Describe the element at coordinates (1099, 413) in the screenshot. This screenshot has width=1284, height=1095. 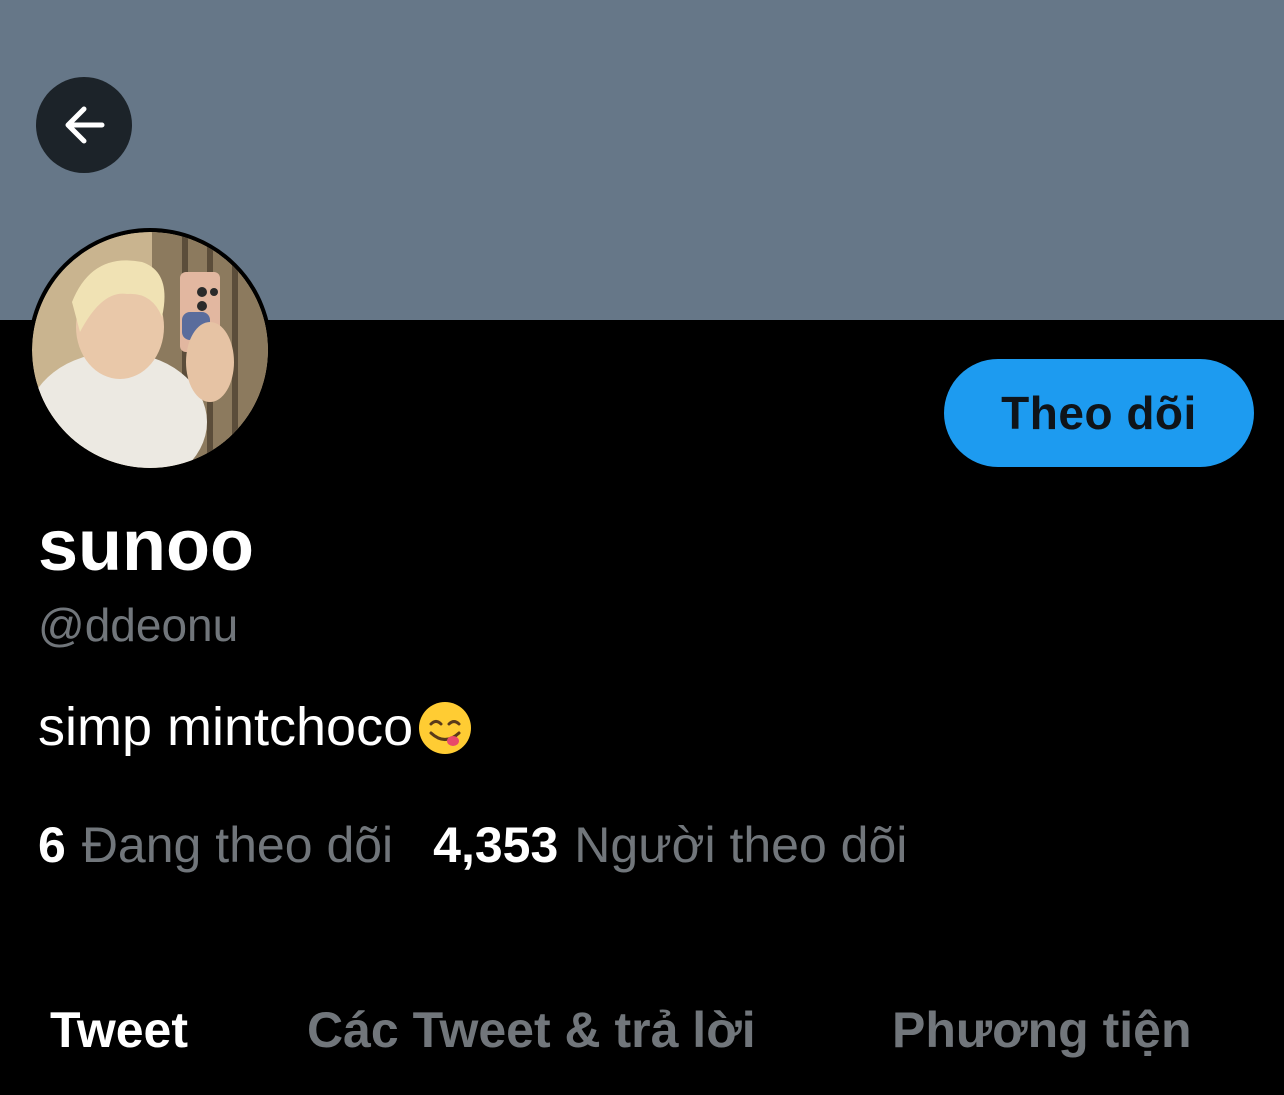
I see `follow-button: Theo dõi` at that location.